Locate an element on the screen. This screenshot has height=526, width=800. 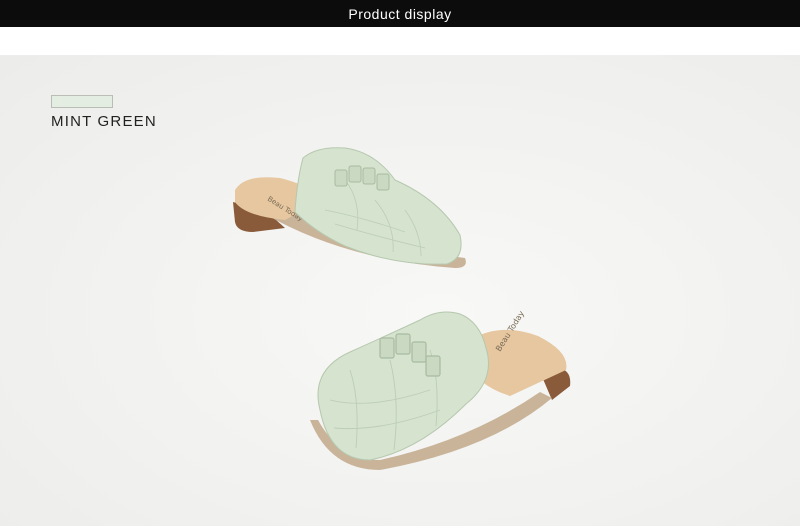
top-bar: Product display is located at coordinates (400, 13).